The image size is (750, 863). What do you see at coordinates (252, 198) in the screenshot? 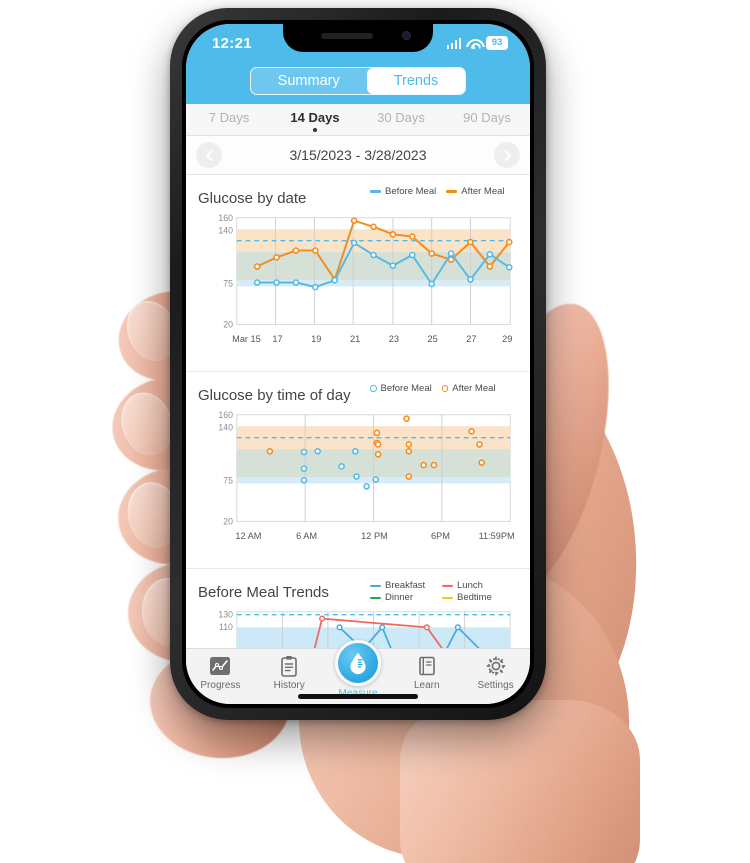
I see `chart-title-glucose-by-date: Glucose by date` at bounding box center [252, 198].